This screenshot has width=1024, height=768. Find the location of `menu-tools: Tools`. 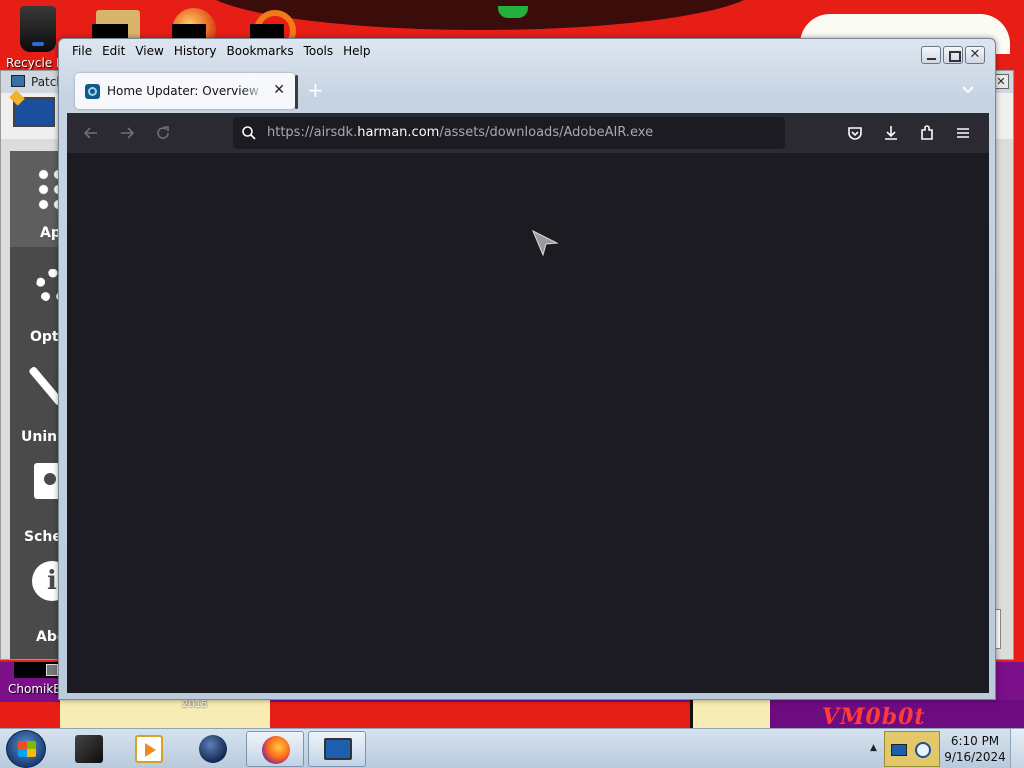

menu-tools: Tools is located at coordinates (319, 52).